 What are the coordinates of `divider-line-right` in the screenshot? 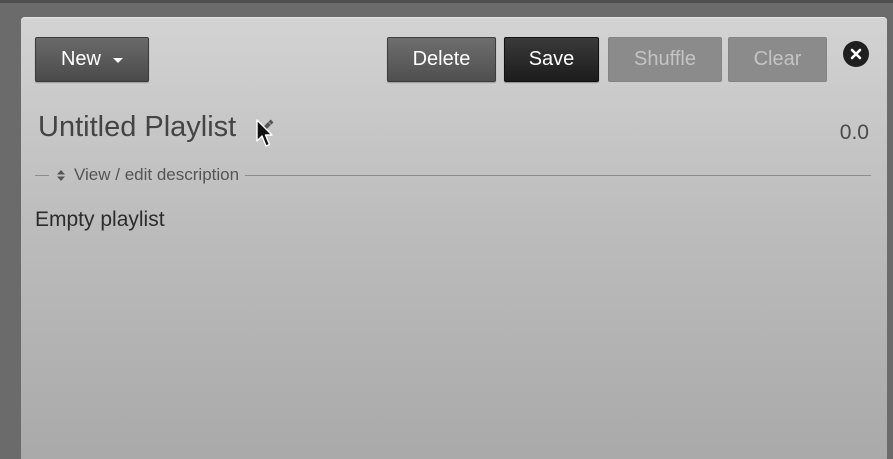 It's located at (558, 175).